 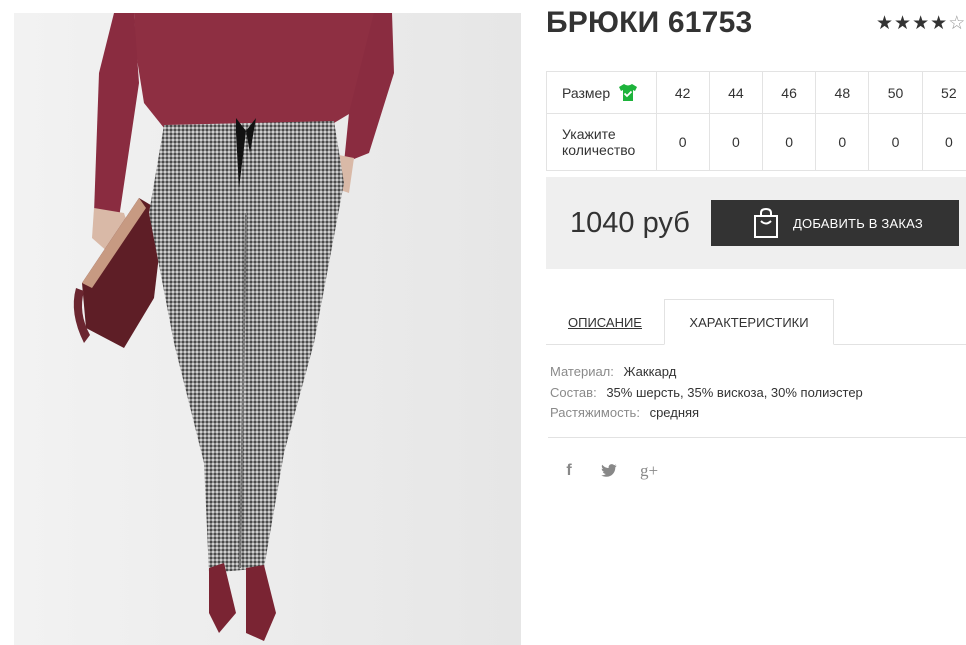 What do you see at coordinates (650, 371) in the screenshot?
I see `spec-value: Жаккард` at bounding box center [650, 371].